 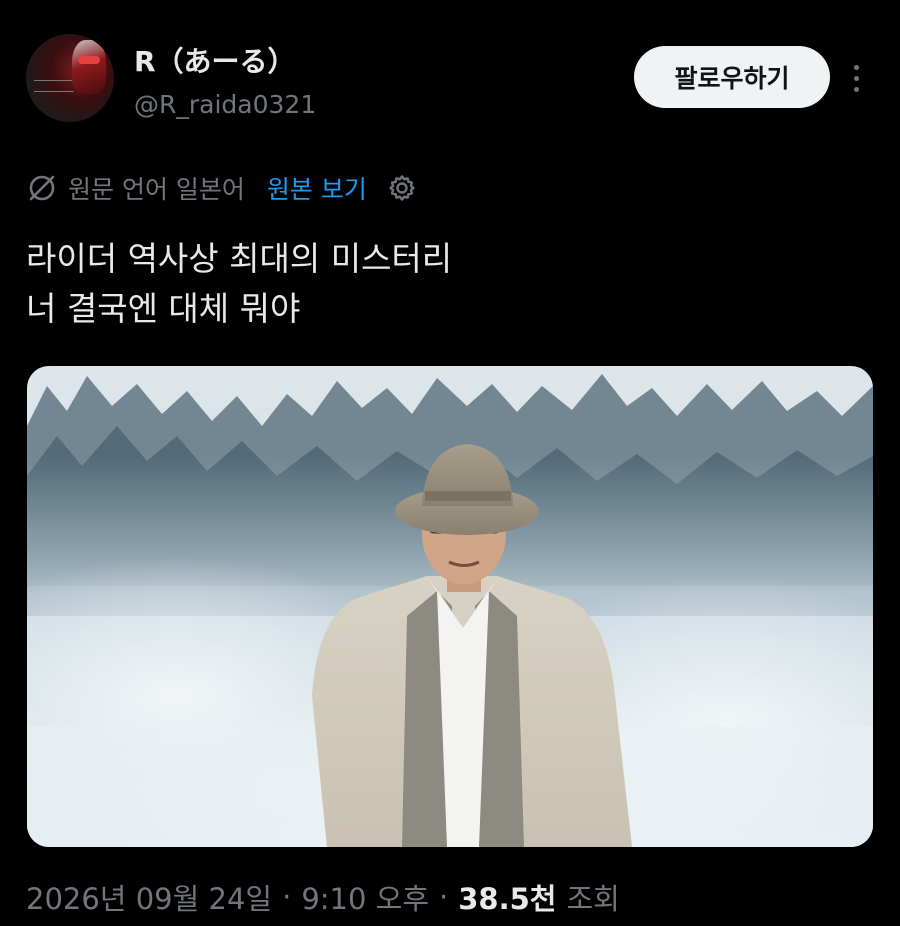 What do you see at coordinates (507, 897) in the screenshot?
I see `view-count: 38.5천` at bounding box center [507, 897].